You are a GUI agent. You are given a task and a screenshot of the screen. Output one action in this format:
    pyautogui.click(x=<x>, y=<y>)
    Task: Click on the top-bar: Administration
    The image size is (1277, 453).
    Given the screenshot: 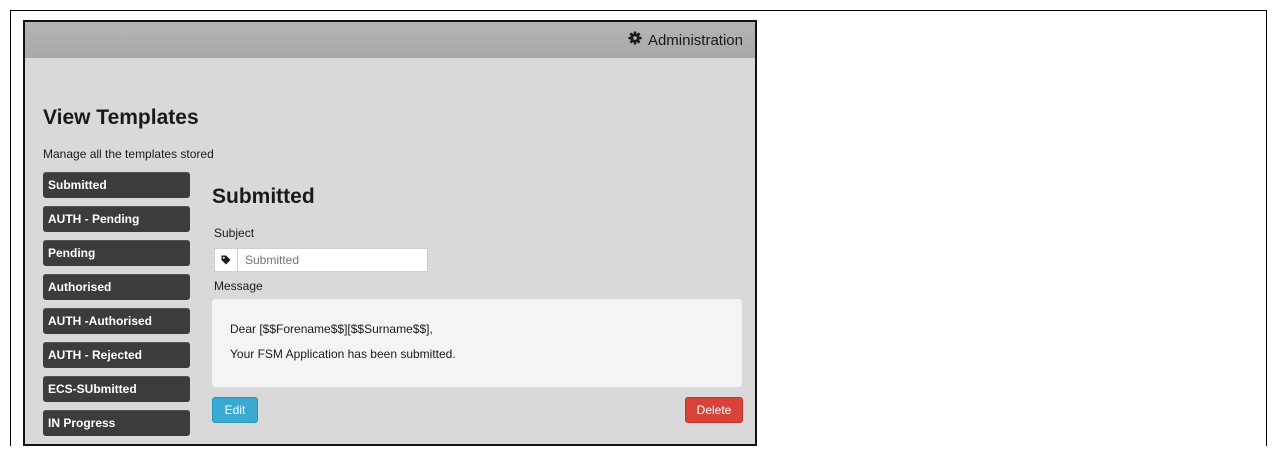 What is the action you would take?
    pyautogui.click(x=390, y=40)
    